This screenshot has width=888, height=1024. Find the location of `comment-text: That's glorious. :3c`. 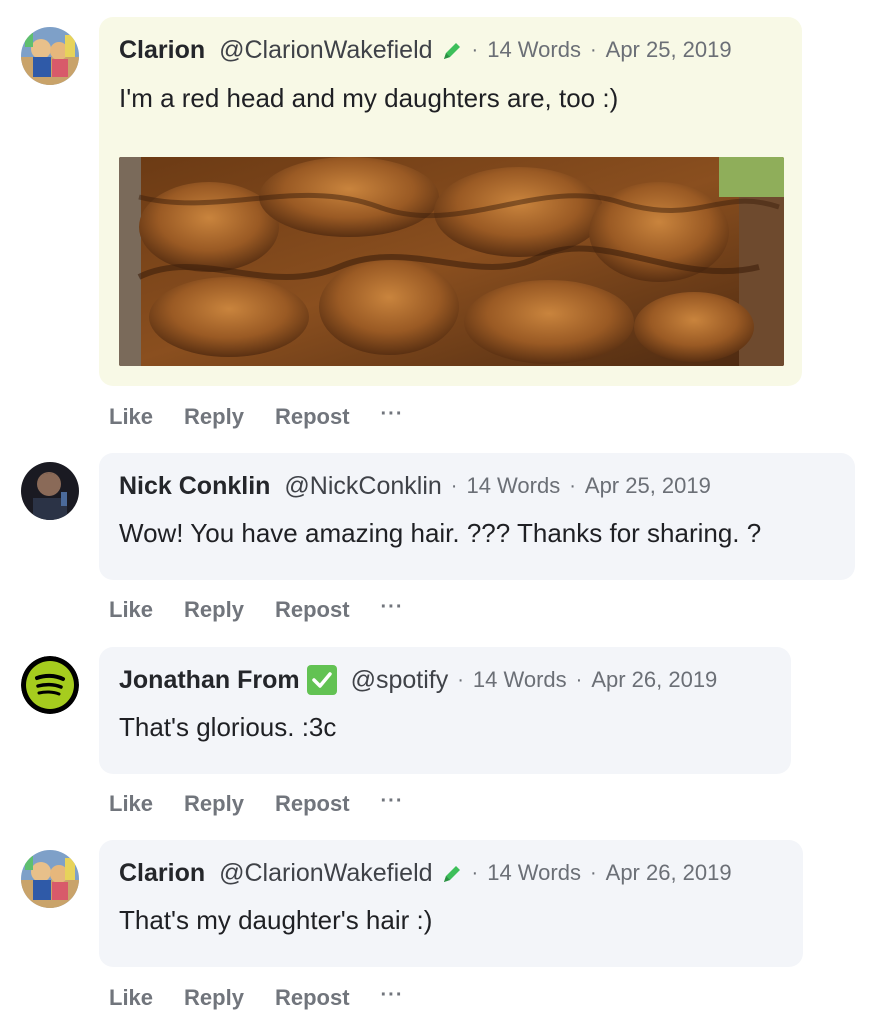

comment-text: That's glorious. :3c is located at coordinates (228, 727).